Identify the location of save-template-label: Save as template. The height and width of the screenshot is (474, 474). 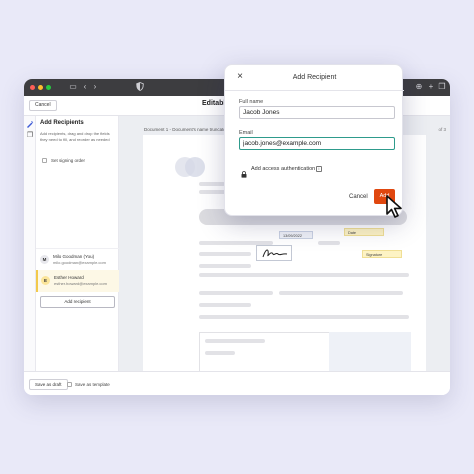
(92, 384).